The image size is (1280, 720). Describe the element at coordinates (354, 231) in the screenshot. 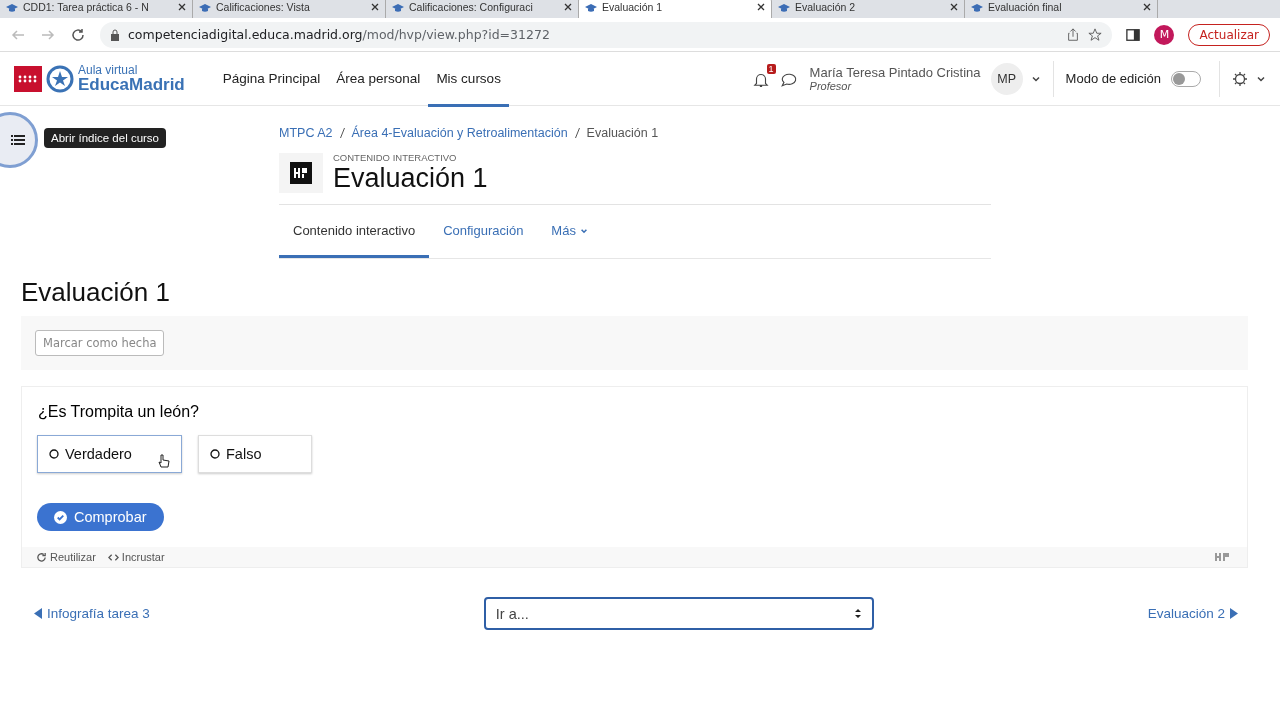

I see `tab: Contenido interactivo` at that location.